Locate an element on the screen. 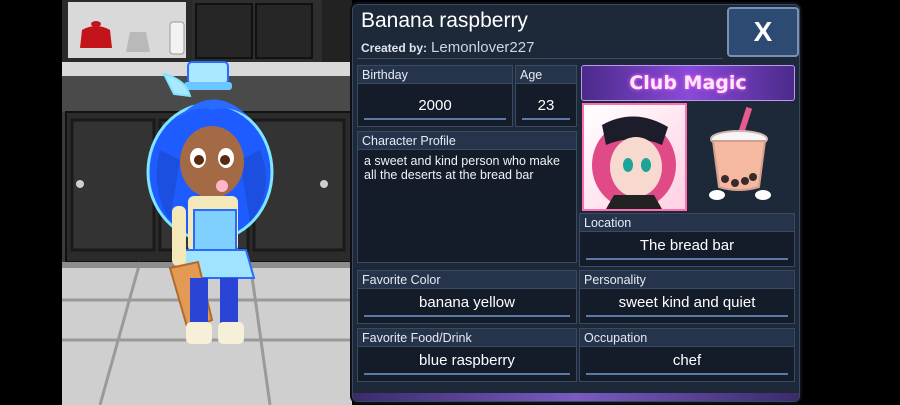  created-by: Created by: Lemonlover227 is located at coordinates (447, 47).